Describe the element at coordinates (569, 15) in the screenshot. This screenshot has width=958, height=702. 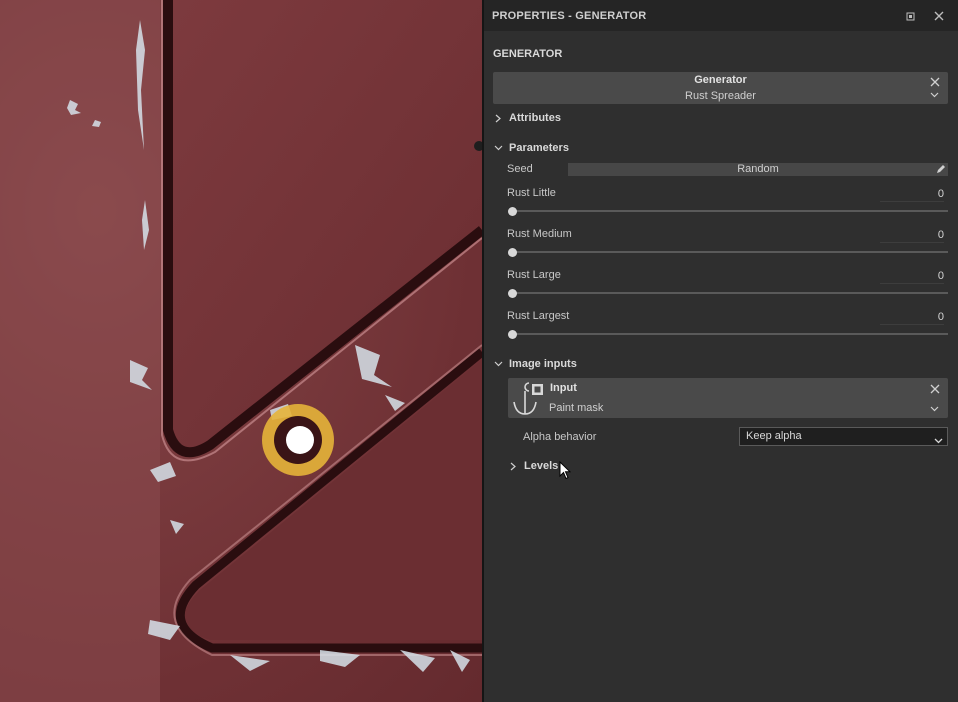
I see `panel-title: PROPERTIES - GENERATOR` at that location.